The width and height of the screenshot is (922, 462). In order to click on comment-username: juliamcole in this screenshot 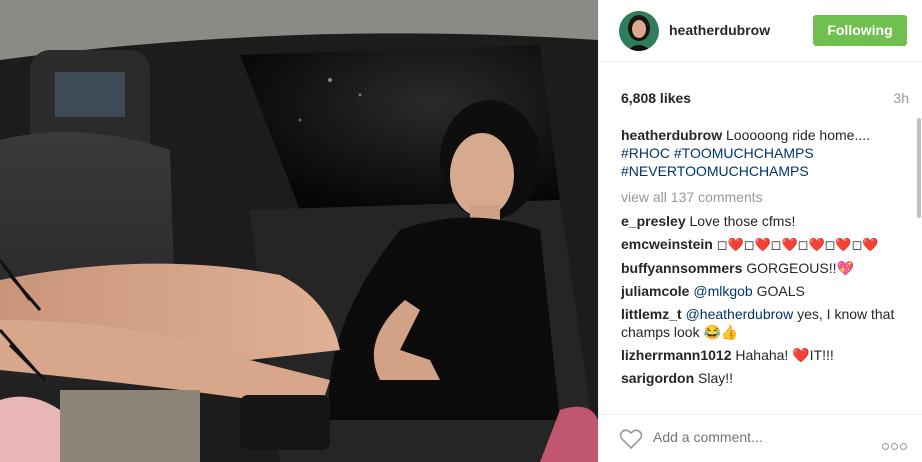, I will do `click(655, 291)`.